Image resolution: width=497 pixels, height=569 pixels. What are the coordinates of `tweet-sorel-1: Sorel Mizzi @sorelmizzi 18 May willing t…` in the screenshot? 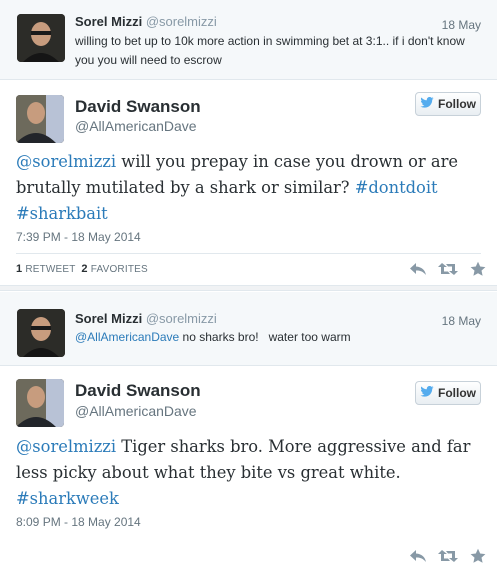 It's located at (248, 40).